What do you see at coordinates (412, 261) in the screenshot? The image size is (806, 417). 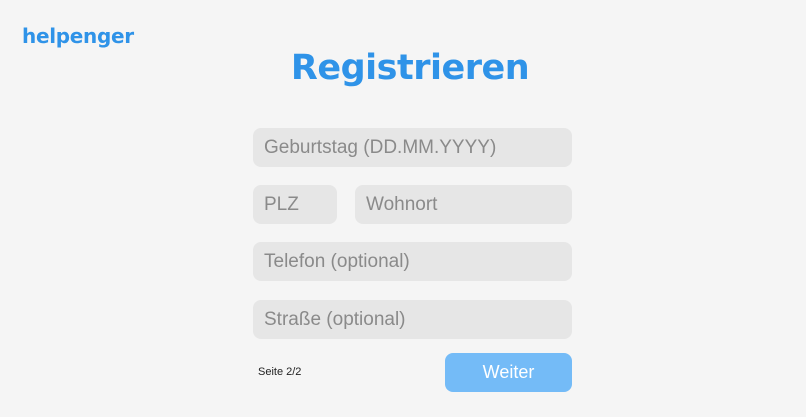 I see `phone-field` at bounding box center [412, 261].